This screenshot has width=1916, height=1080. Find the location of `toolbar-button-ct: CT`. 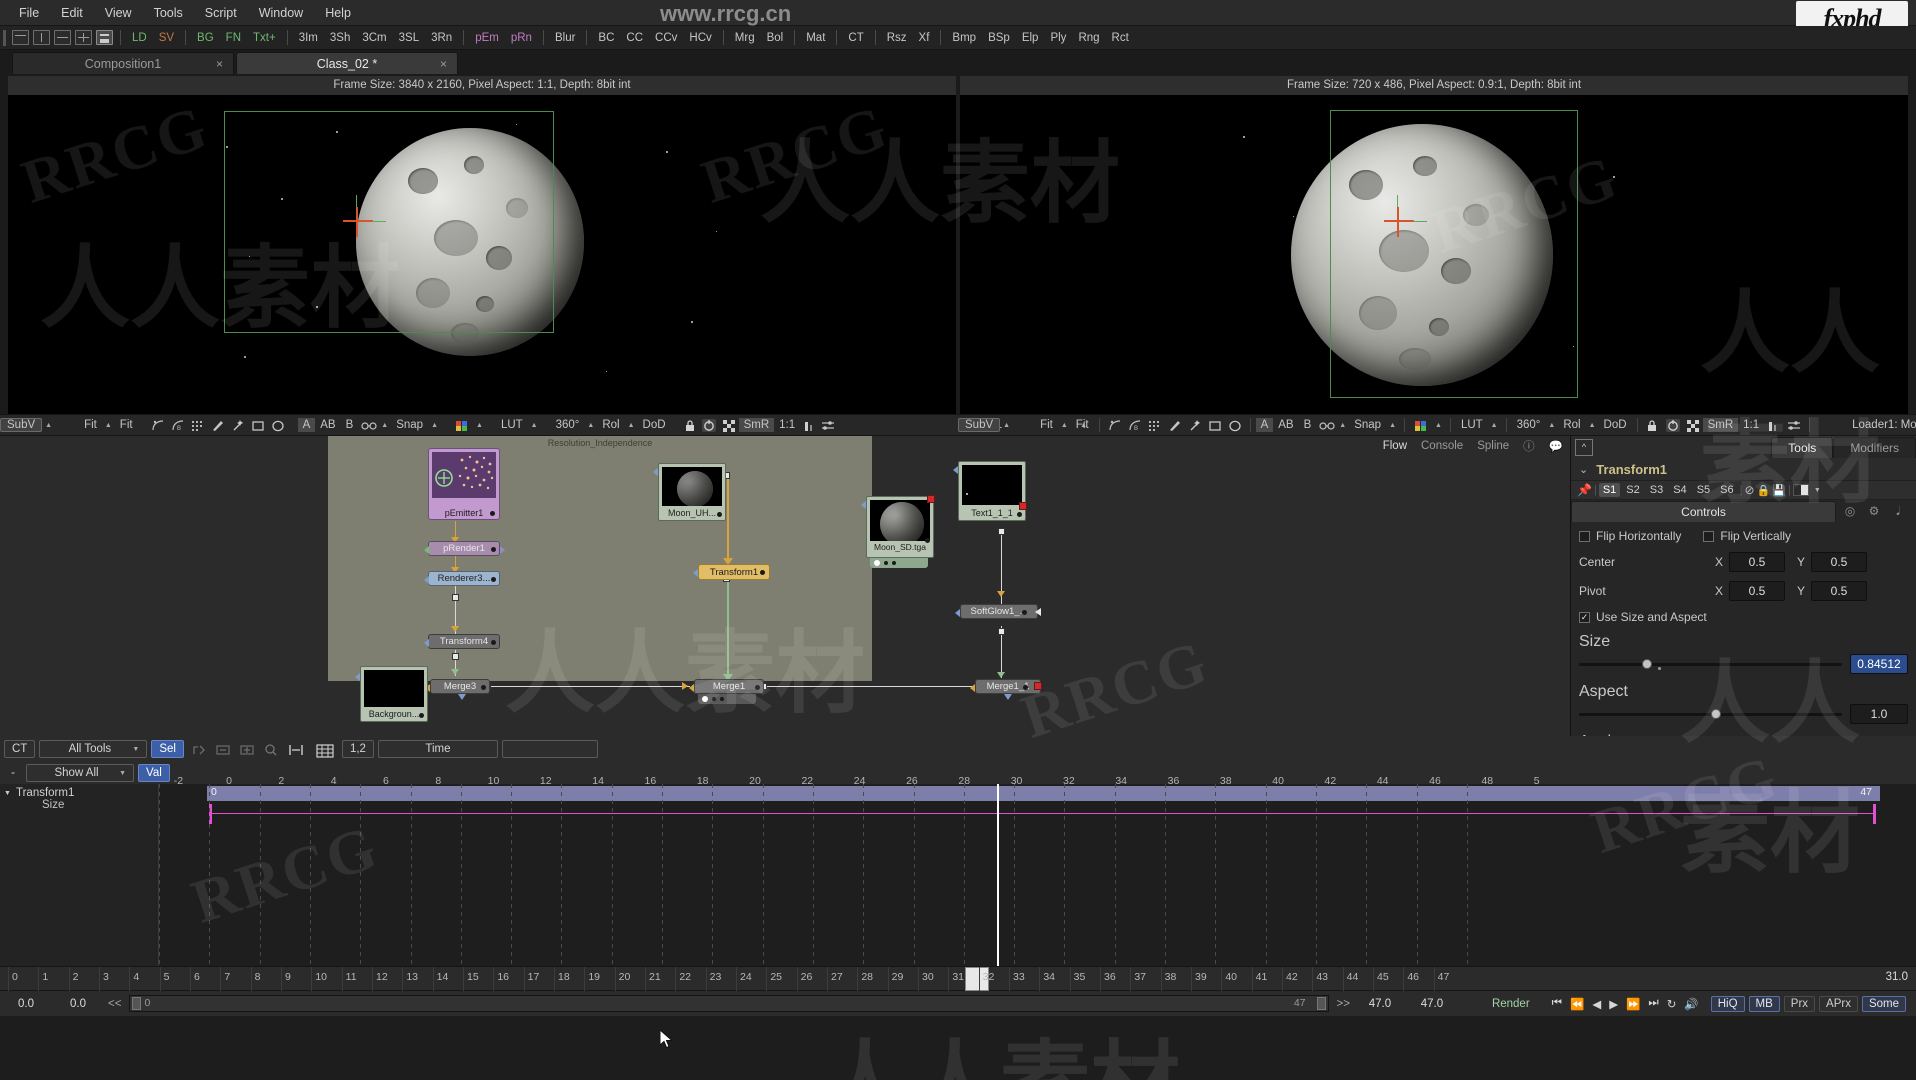

toolbar-button-ct: CT is located at coordinates (855, 38).